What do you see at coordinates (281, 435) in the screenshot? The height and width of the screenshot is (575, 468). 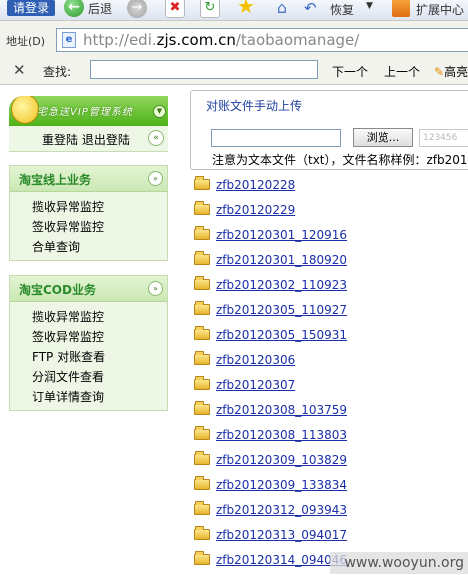 I see `folder-link: zfb20120308_113803` at bounding box center [281, 435].